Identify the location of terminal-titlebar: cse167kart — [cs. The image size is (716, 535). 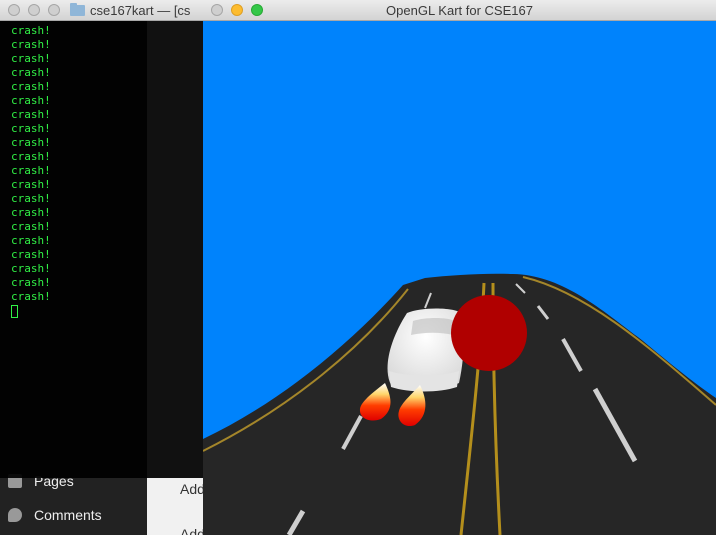
(102, 10).